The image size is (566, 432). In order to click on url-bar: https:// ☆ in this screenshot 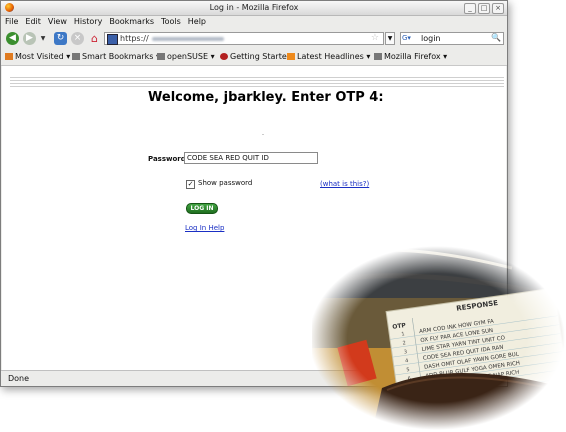, I will do `click(244, 38)`.